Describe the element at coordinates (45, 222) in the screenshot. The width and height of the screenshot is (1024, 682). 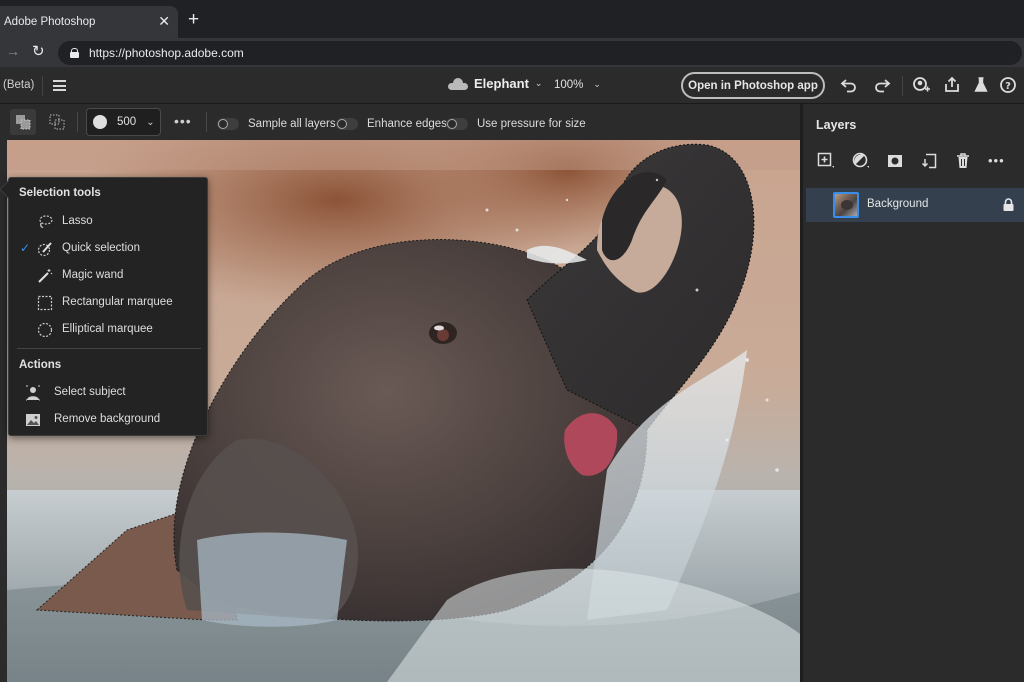
I see `lasso-icon` at that location.